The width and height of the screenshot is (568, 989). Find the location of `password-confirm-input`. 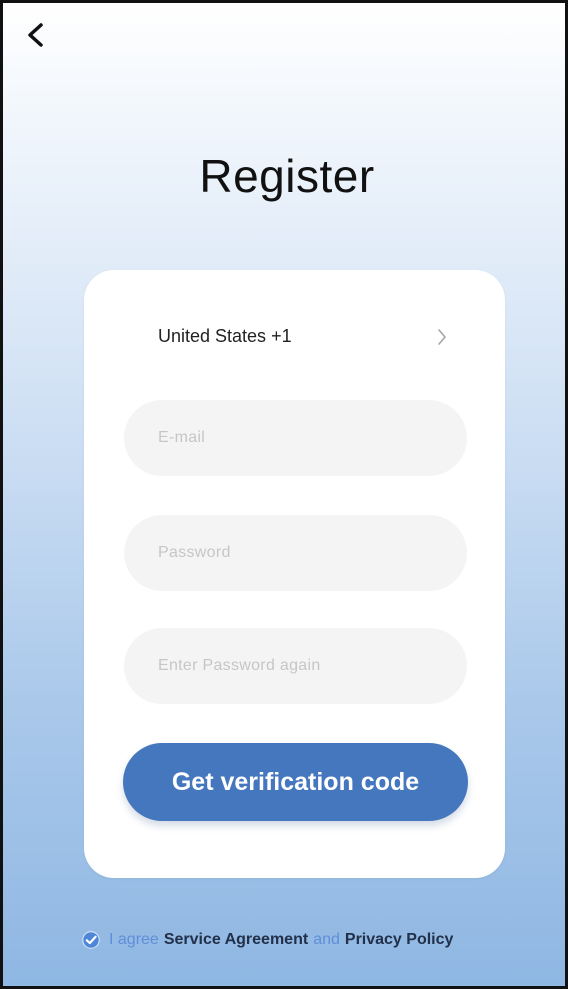

password-confirm-input is located at coordinates (295, 666).